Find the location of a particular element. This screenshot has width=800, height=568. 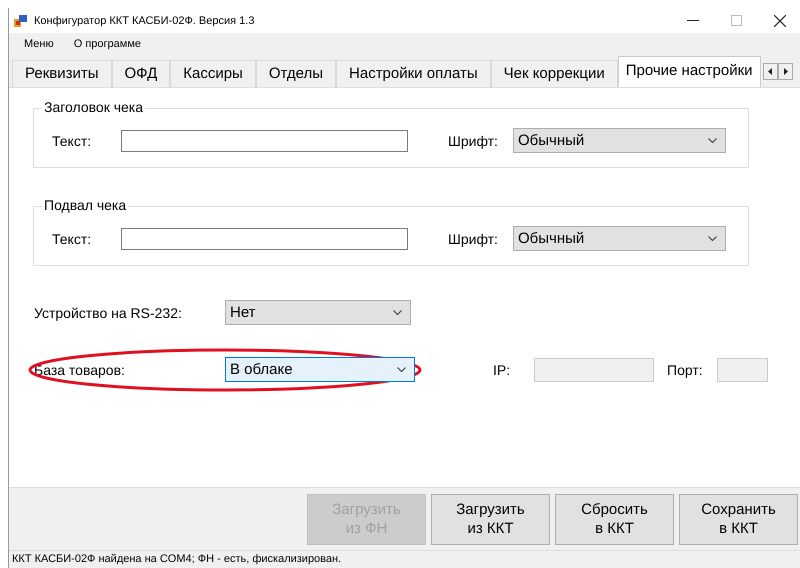

status-text: ККТ КАСБИ-02Ф найдена на COM4; ФН - есть, фискализирован. is located at coordinates (404, 559).